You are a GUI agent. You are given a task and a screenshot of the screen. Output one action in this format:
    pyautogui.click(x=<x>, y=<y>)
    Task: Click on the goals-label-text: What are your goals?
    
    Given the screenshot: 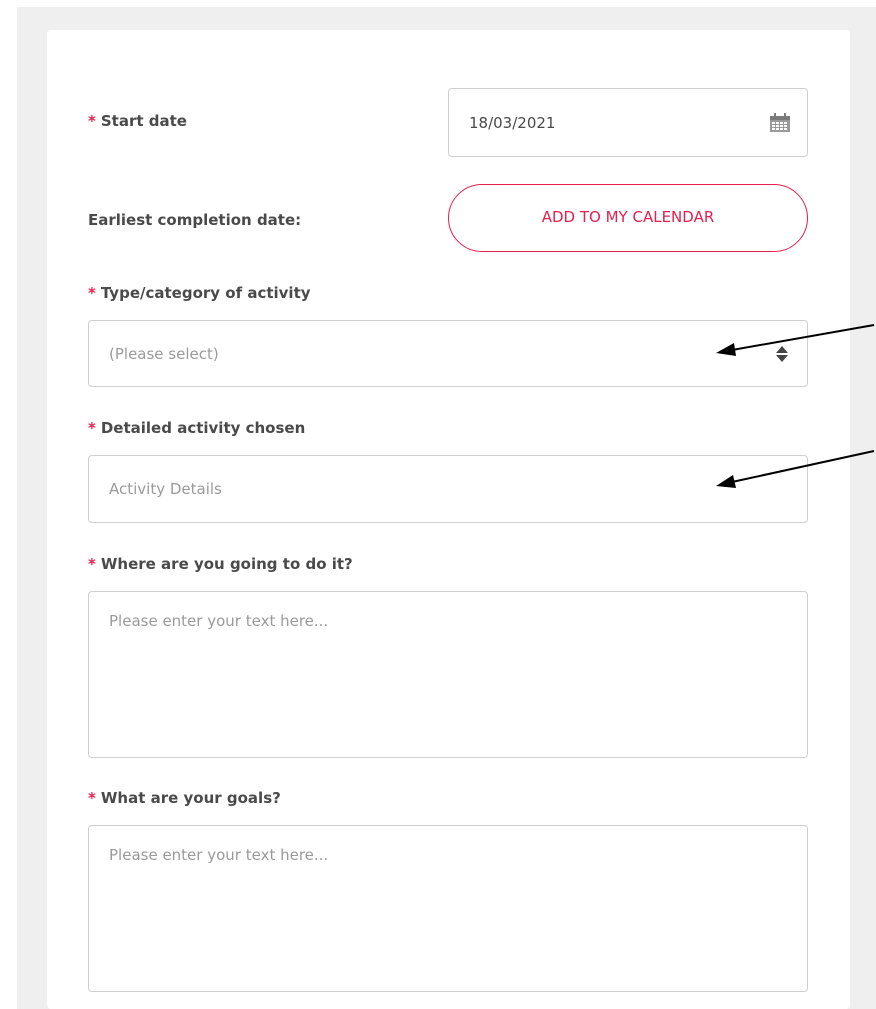 What is the action you would take?
    pyautogui.click(x=190, y=798)
    